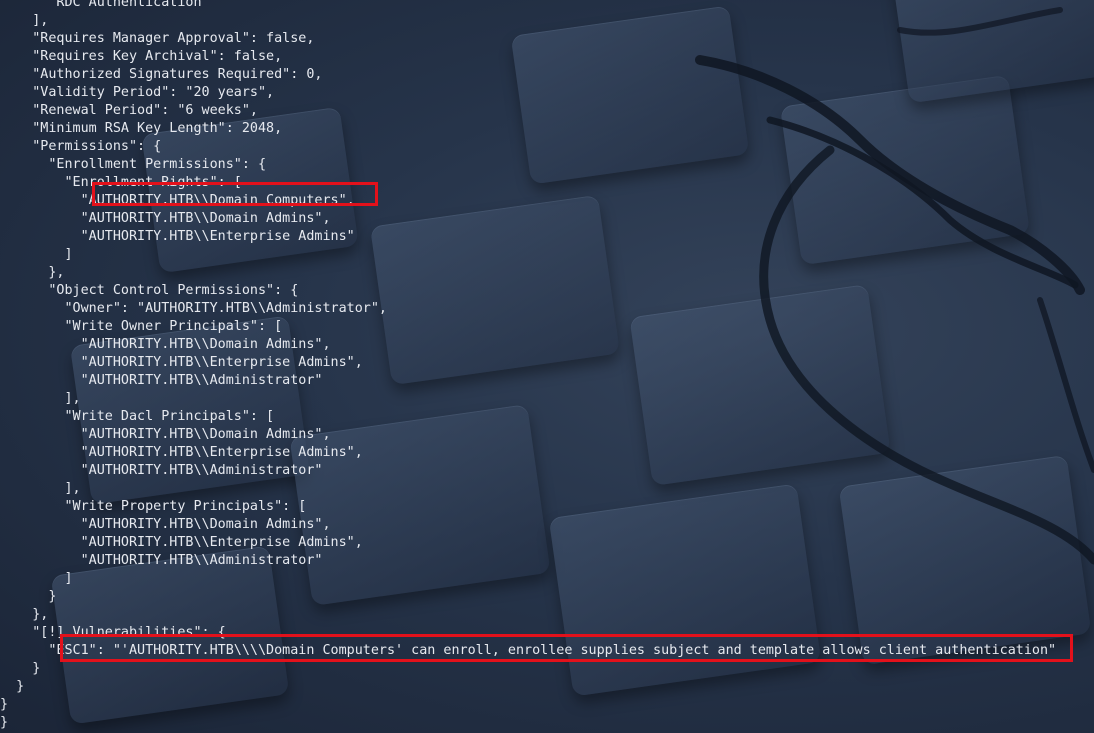  I want to click on terminal-line: "Requires Manager Approval": false,, so click(157, 38).